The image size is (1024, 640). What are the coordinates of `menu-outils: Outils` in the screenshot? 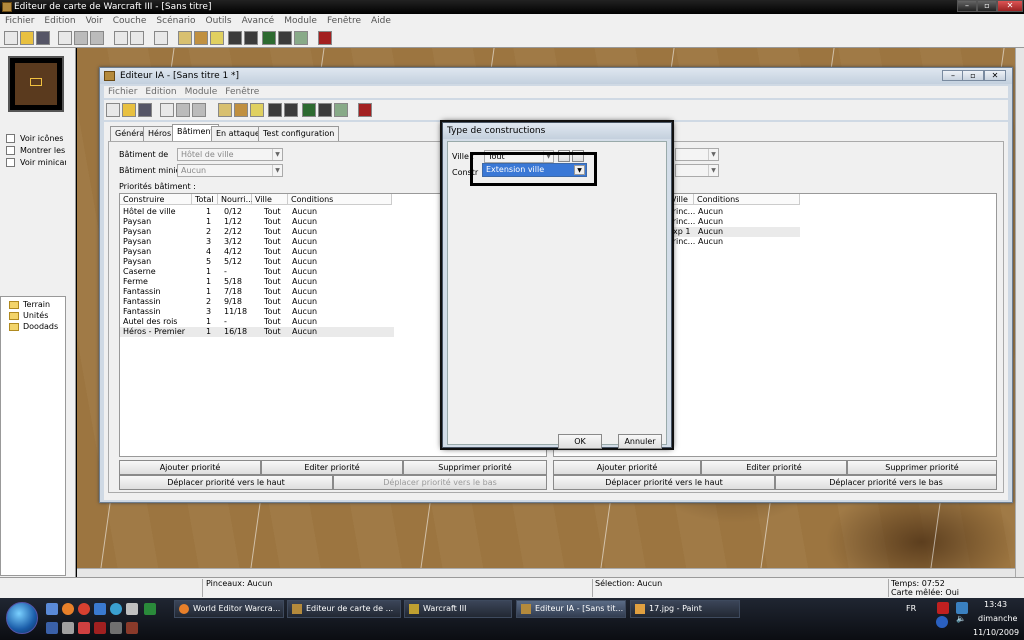 It's located at (219, 21).